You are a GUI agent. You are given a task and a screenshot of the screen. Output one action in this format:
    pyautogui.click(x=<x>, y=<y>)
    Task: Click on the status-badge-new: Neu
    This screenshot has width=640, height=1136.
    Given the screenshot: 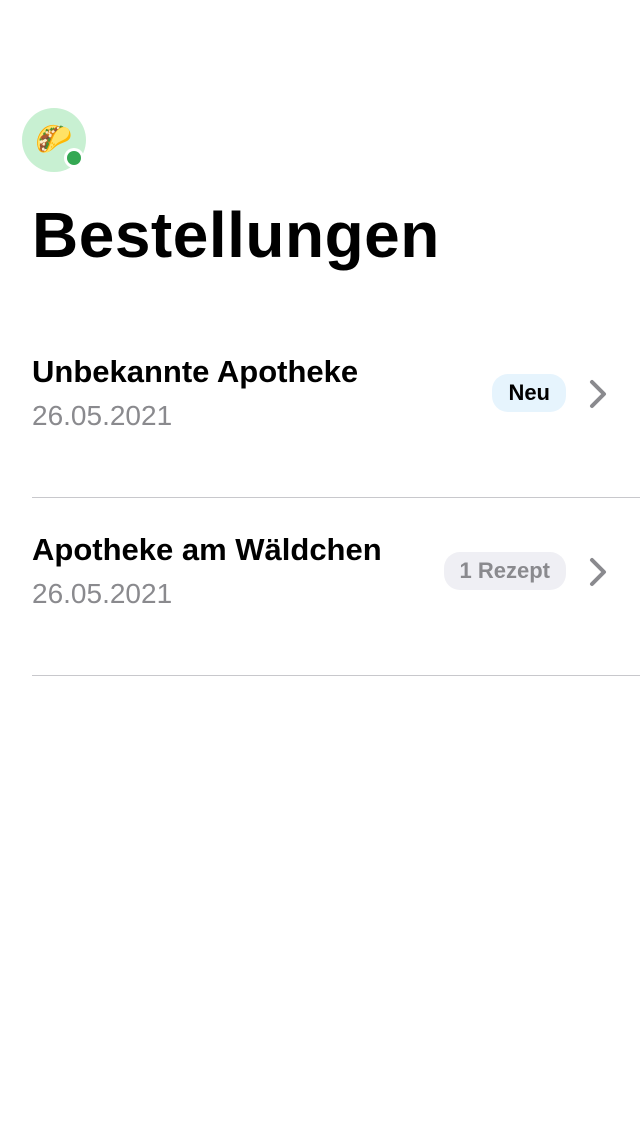 What is the action you would take?
    pyautogui.click(x=529, y=393)
    